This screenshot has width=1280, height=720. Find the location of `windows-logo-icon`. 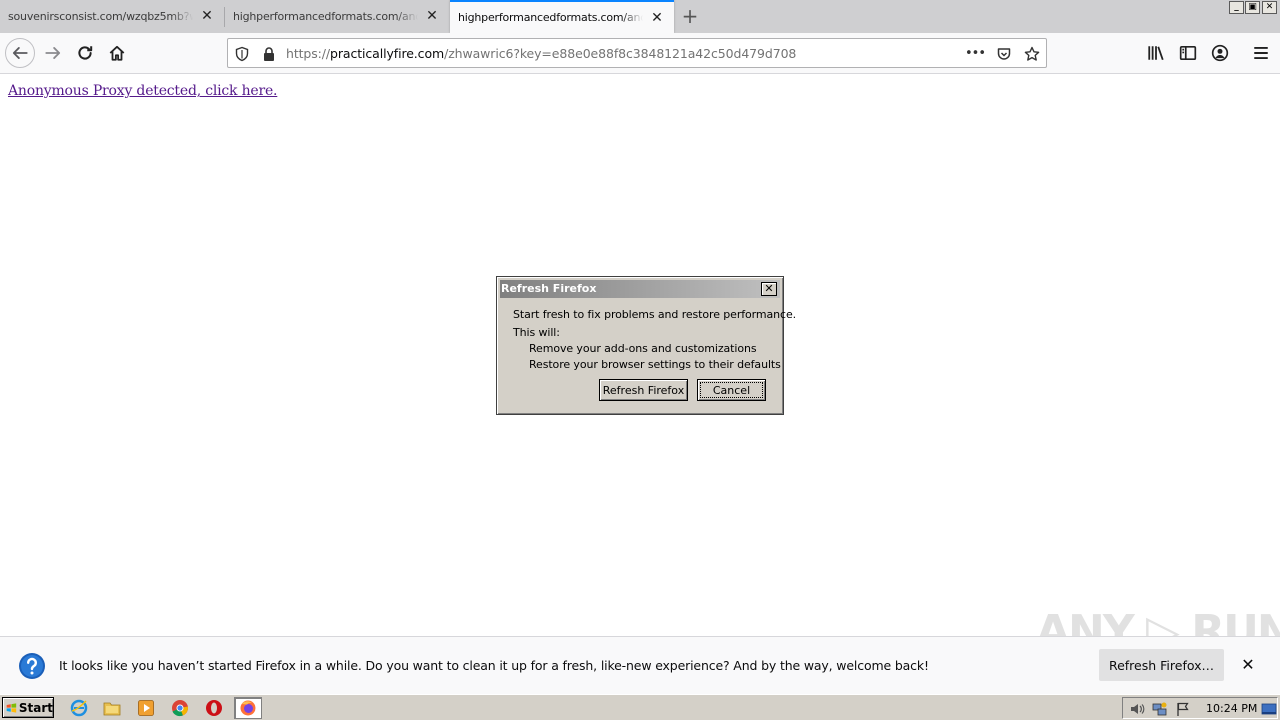

windows-logo-icon is located at coordinates (11, 707).